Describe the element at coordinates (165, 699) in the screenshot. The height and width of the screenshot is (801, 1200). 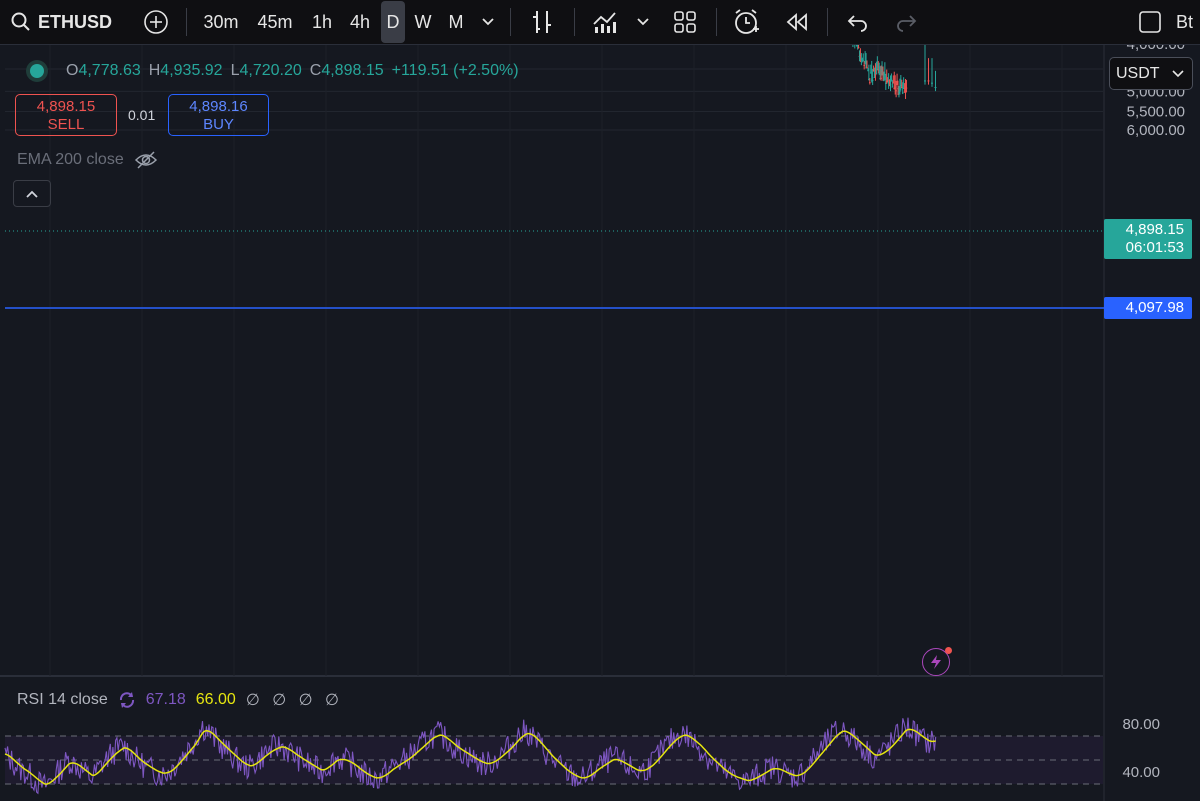
I see `rsi-value: 67.18` at that location.